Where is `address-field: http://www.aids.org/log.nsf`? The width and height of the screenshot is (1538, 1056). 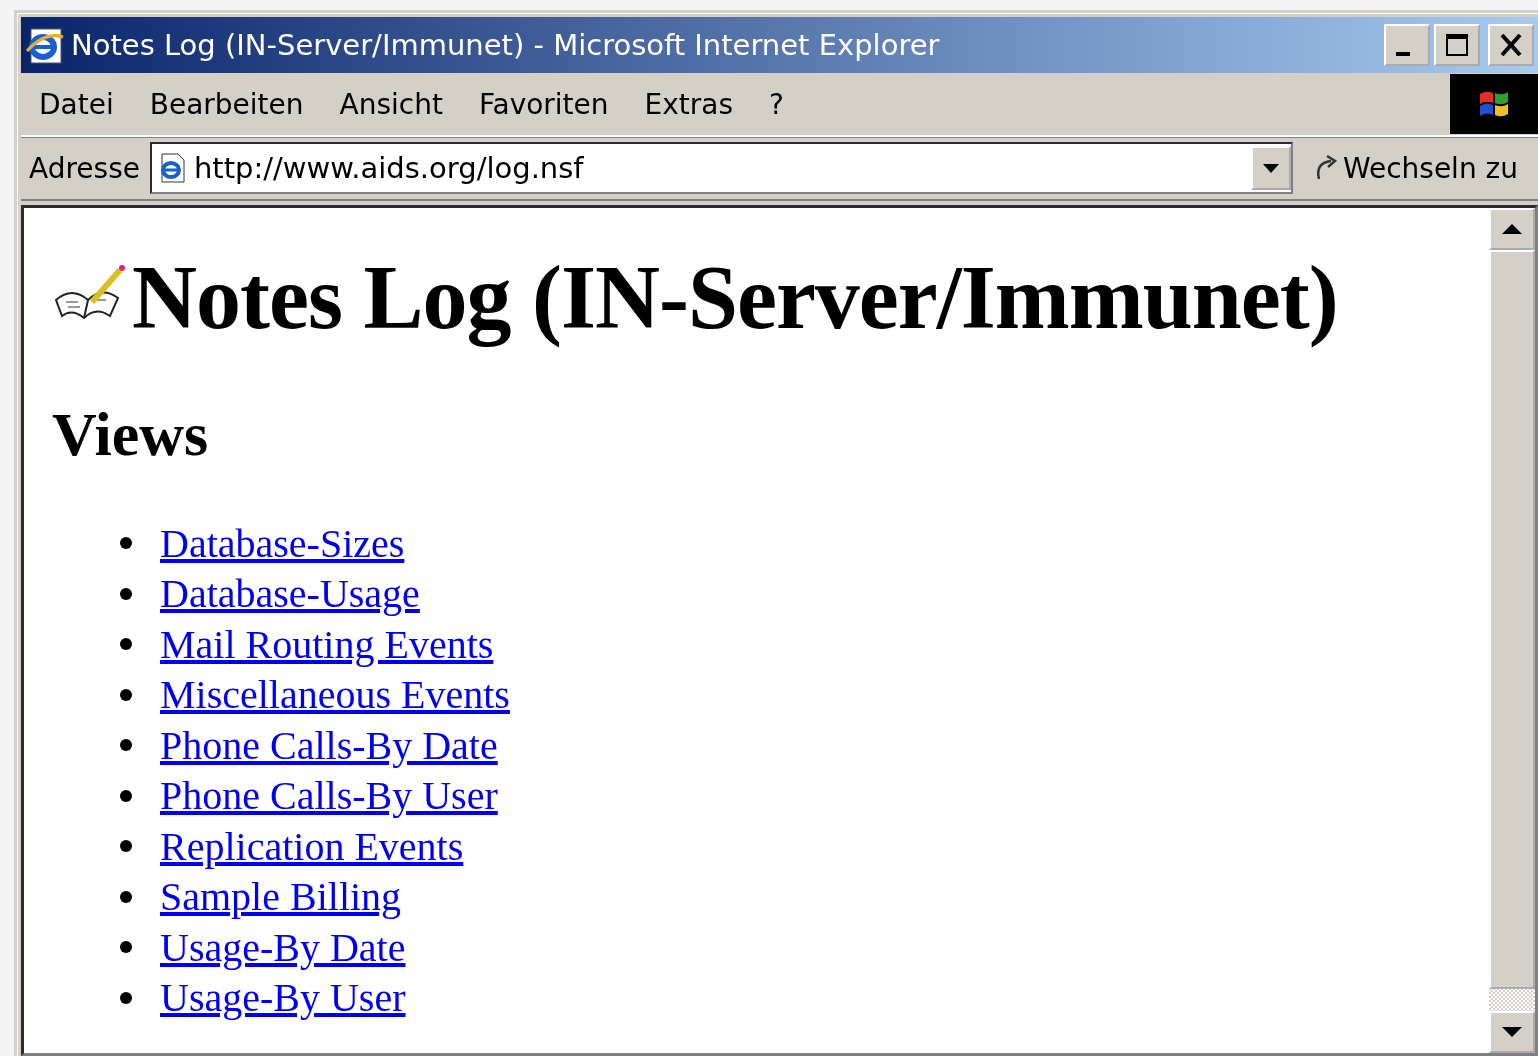 address-field: http://www.aids.org/log.nsf is located at coordinates (721, 168).